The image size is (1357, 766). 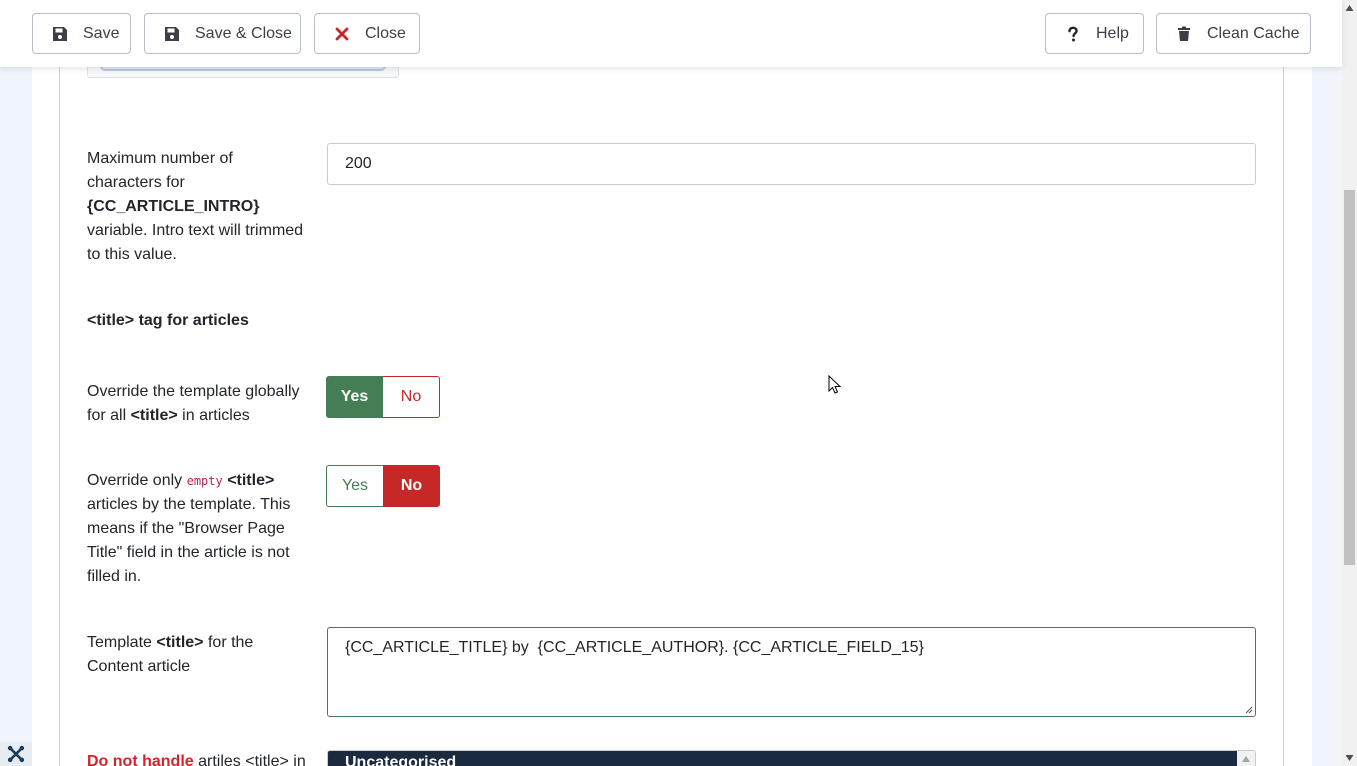 I want to click on save-button: Save, so click(x=81, y=33).